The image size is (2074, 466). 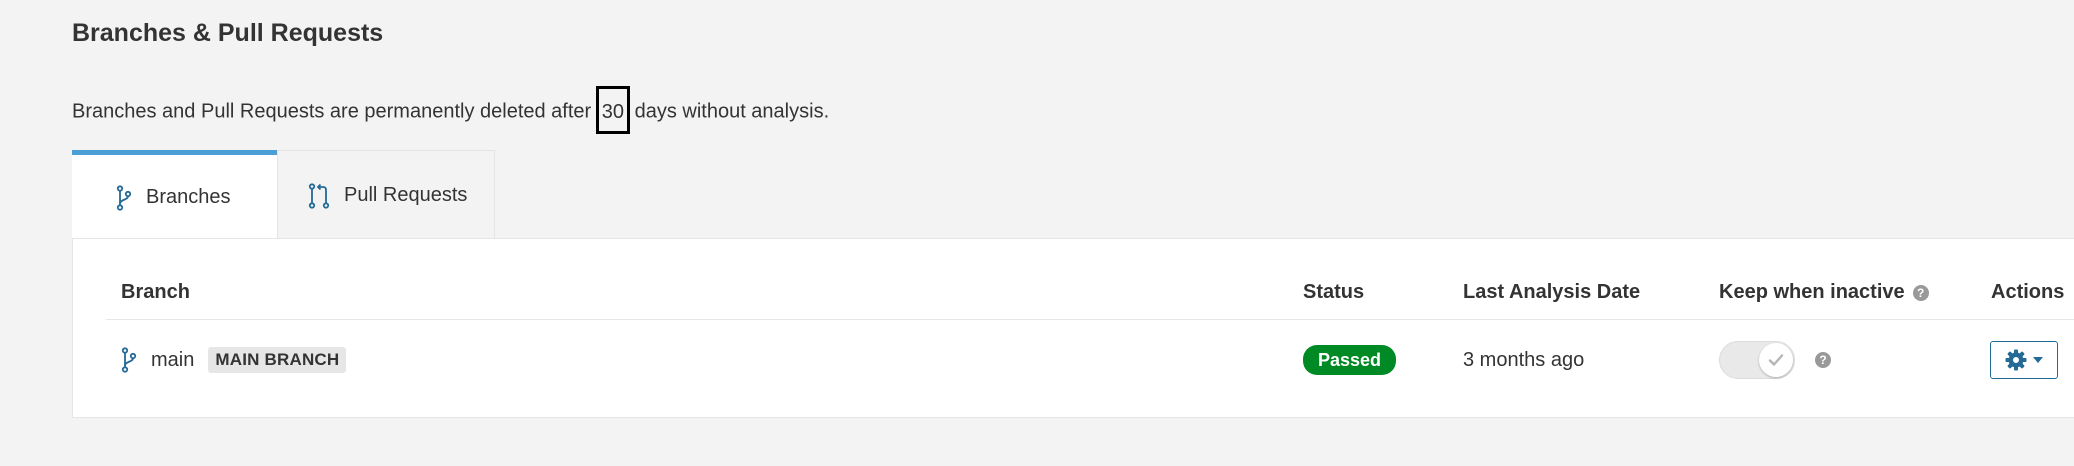 I want to click on last-analysis-date: 3 months ago, so click(x=1524, y=359).